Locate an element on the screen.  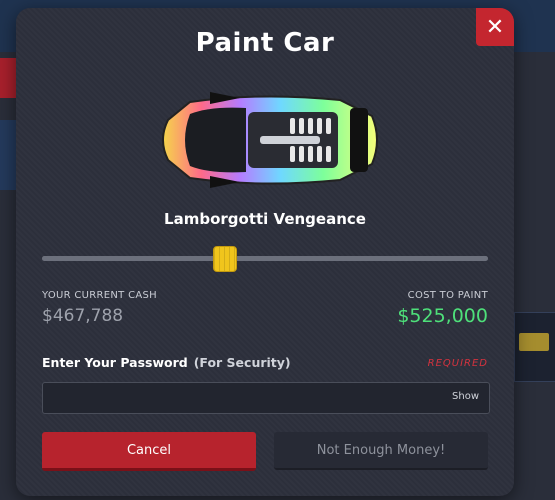
slider-track-fill is located at coordinates (265, 258).